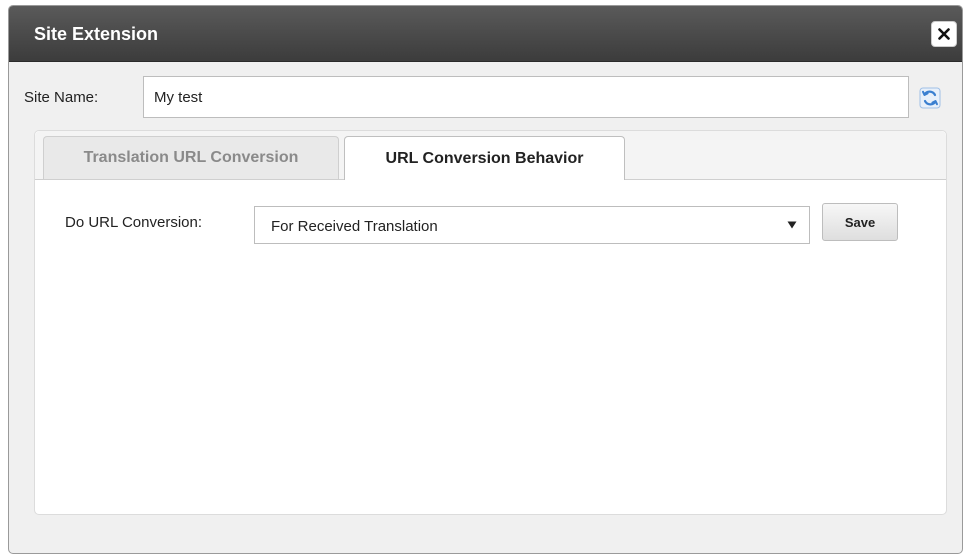 This screenshot has width=966, height=556. Describe the element at coordinates (526, 97) in the screenshot. I see `site-name-input` at that location.